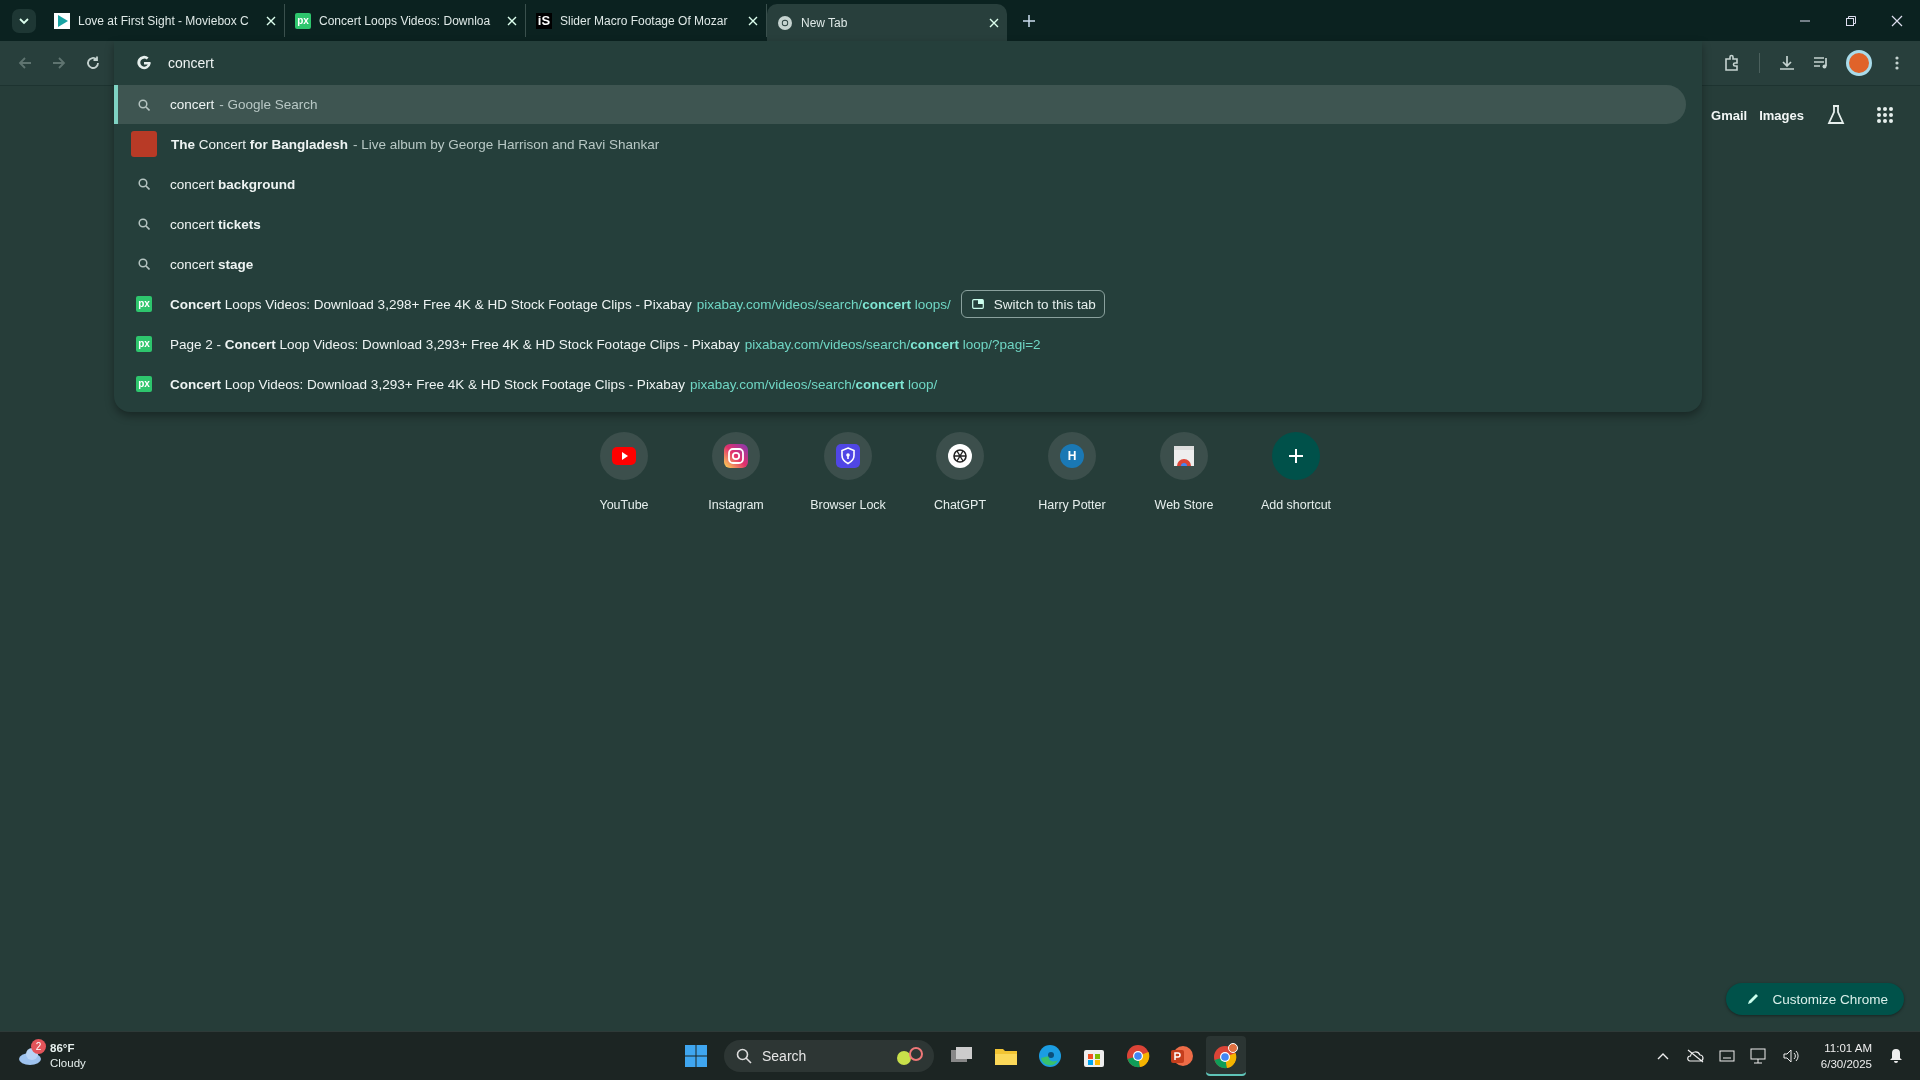 The image size is (1920, 1080). What do you see at coordinates (1897, 20) in the screenshot?
I see `close-icon` at bounding box center [1897, 20].